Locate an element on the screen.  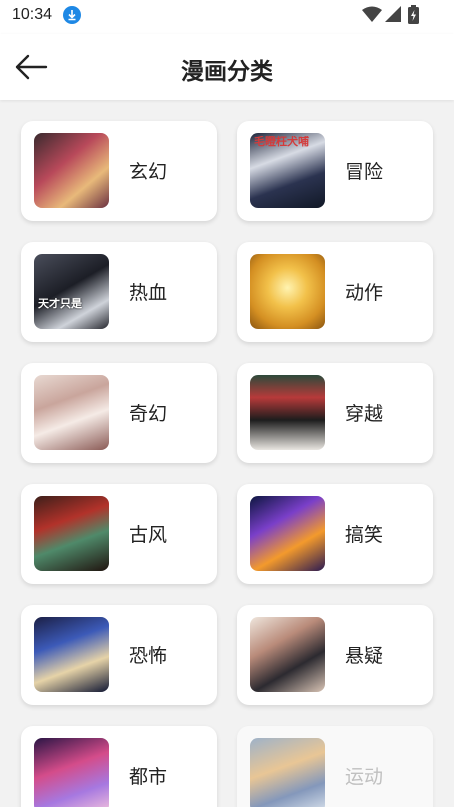
category-label: 冒险 is located at coordinates (364, 172).